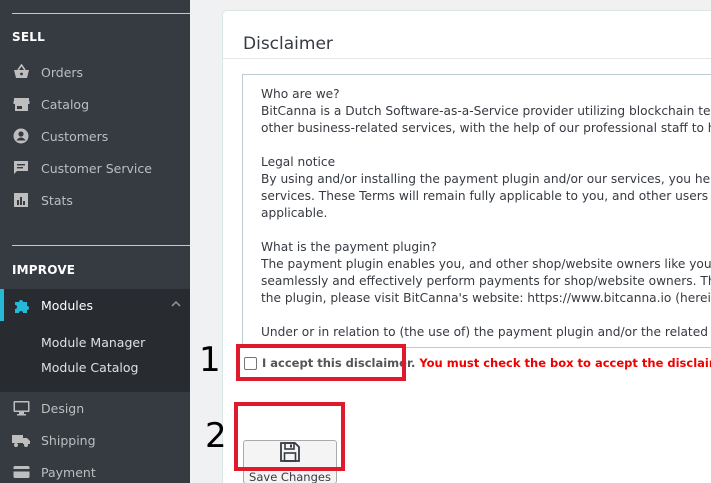  Describe the element at coordinates (68, 472) in the screenshot. I see `sidebar-item-label: Payment` at that location.